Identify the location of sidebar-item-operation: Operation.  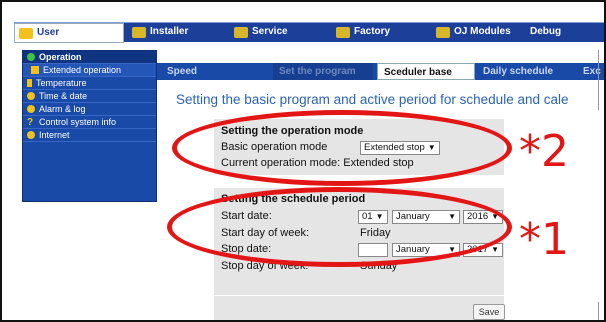
(89, 57).